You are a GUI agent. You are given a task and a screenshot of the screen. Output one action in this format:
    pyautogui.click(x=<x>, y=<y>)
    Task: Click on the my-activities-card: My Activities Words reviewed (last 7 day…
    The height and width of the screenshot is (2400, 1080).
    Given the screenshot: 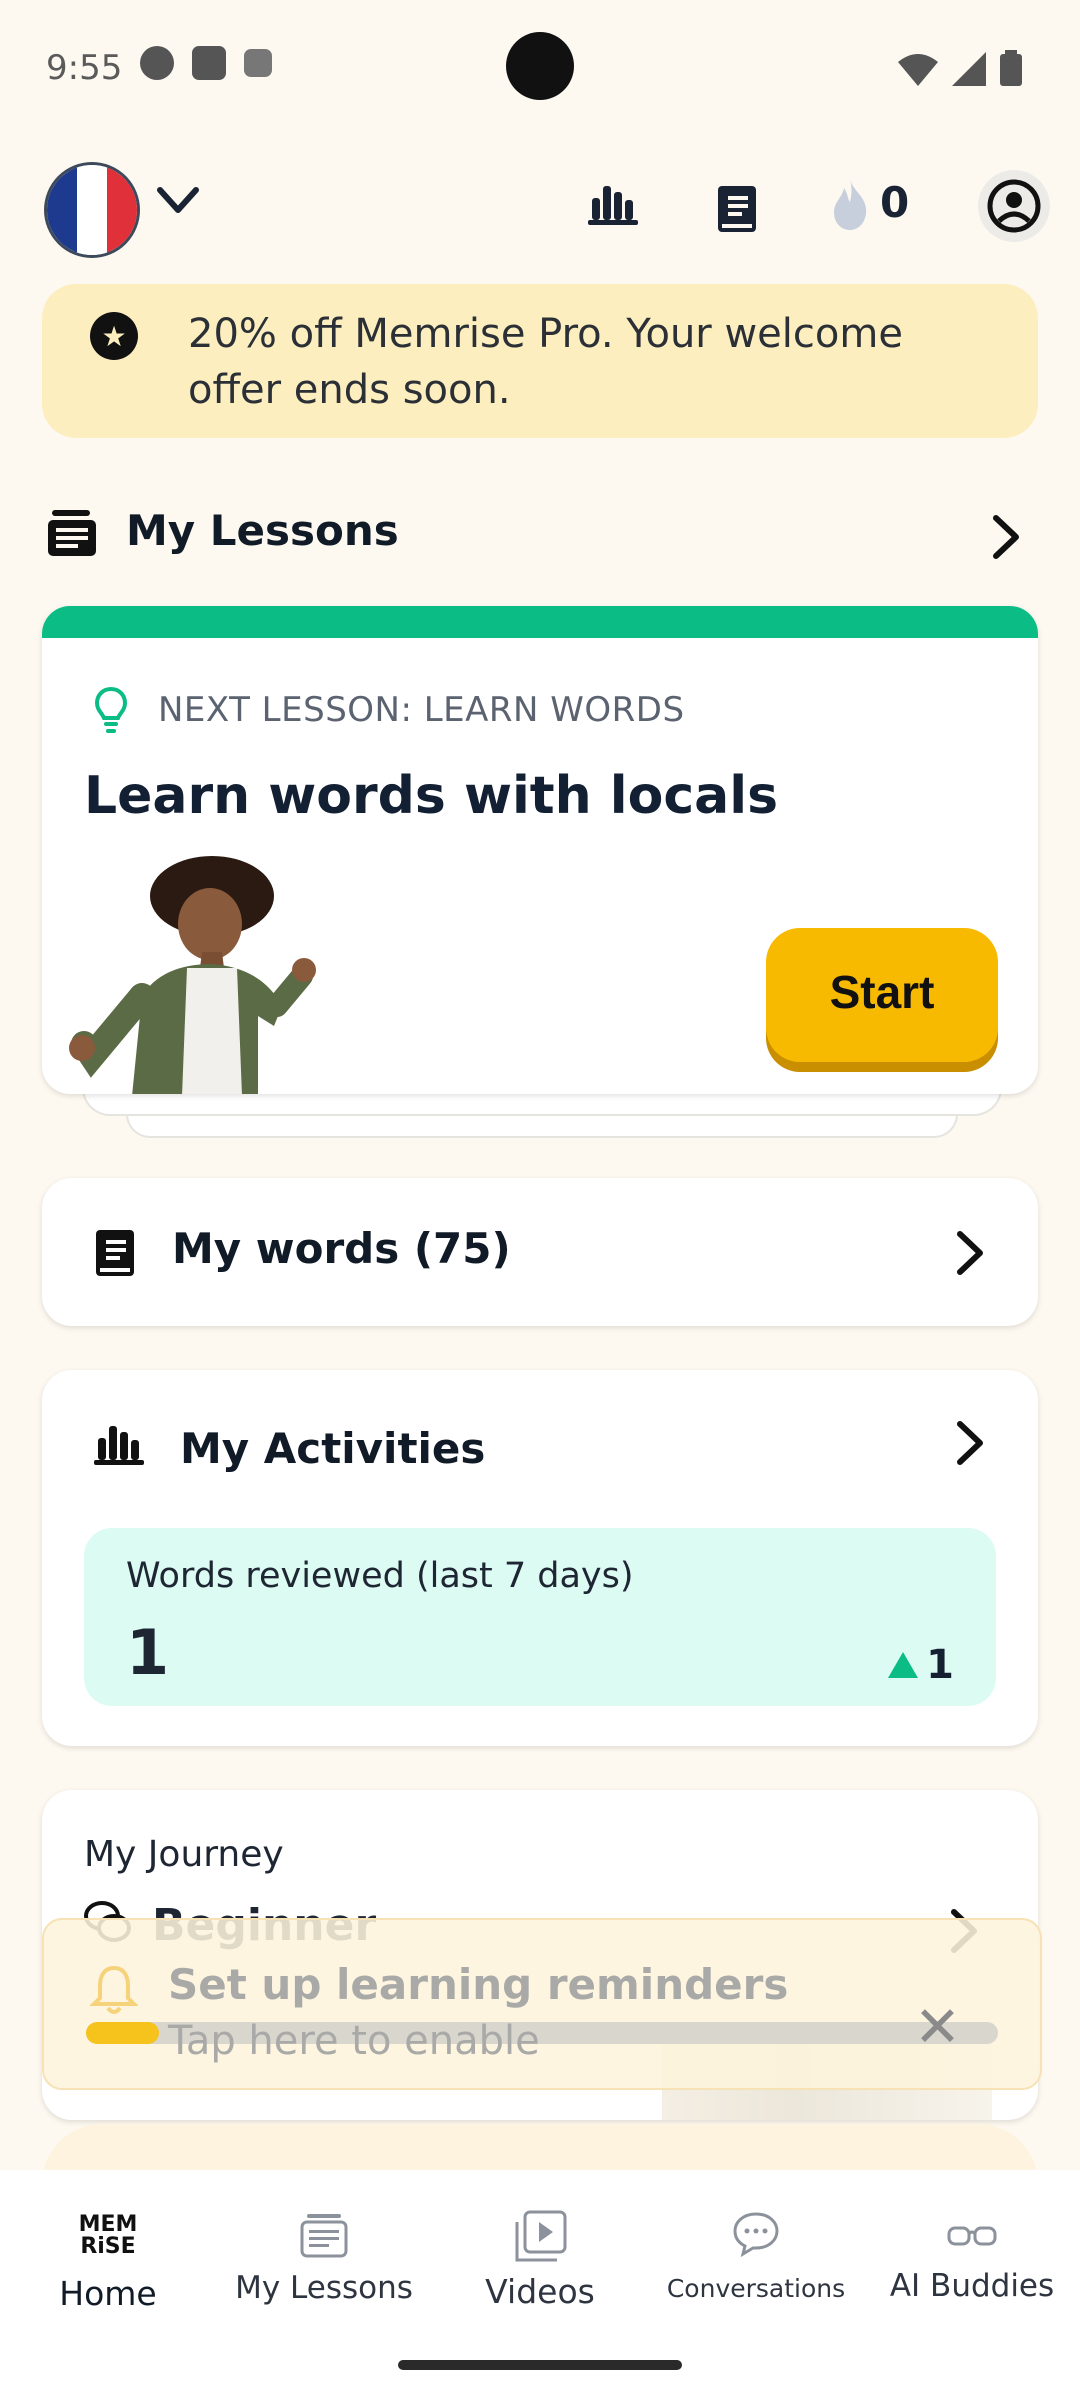 What is the action you would take?
    pyautogui.click(x=540, y=1558)
    